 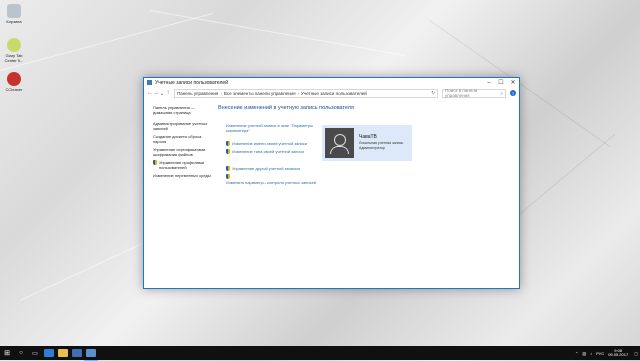 I want to click on breadcrumb-item: Панель управления, so click(x=197, y=93).